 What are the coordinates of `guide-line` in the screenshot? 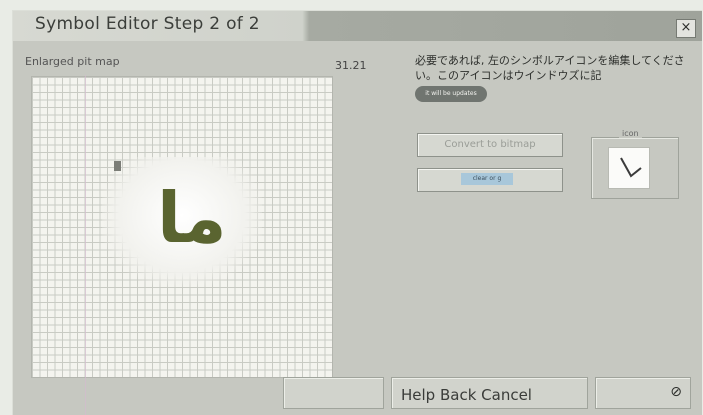 It's located at (85, 245).